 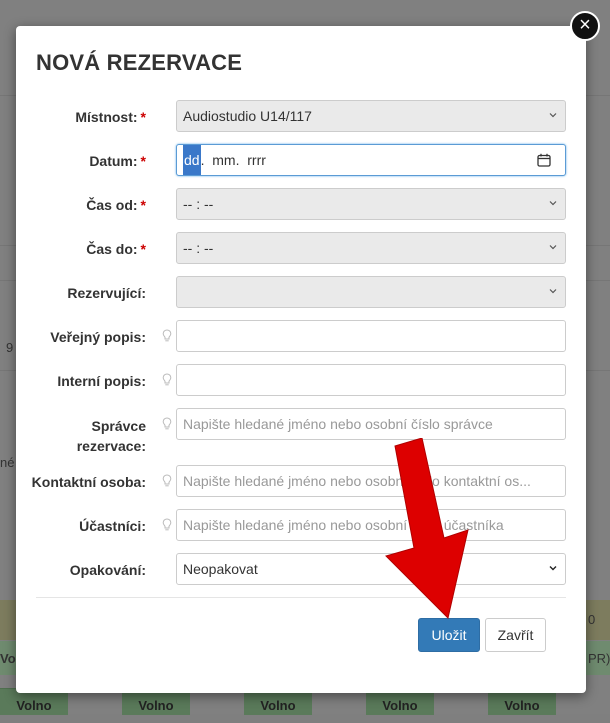 What do you see at coordinates (371, 336) in the screenshot?
I see `public-description-input` at bounding box center [371, 336].